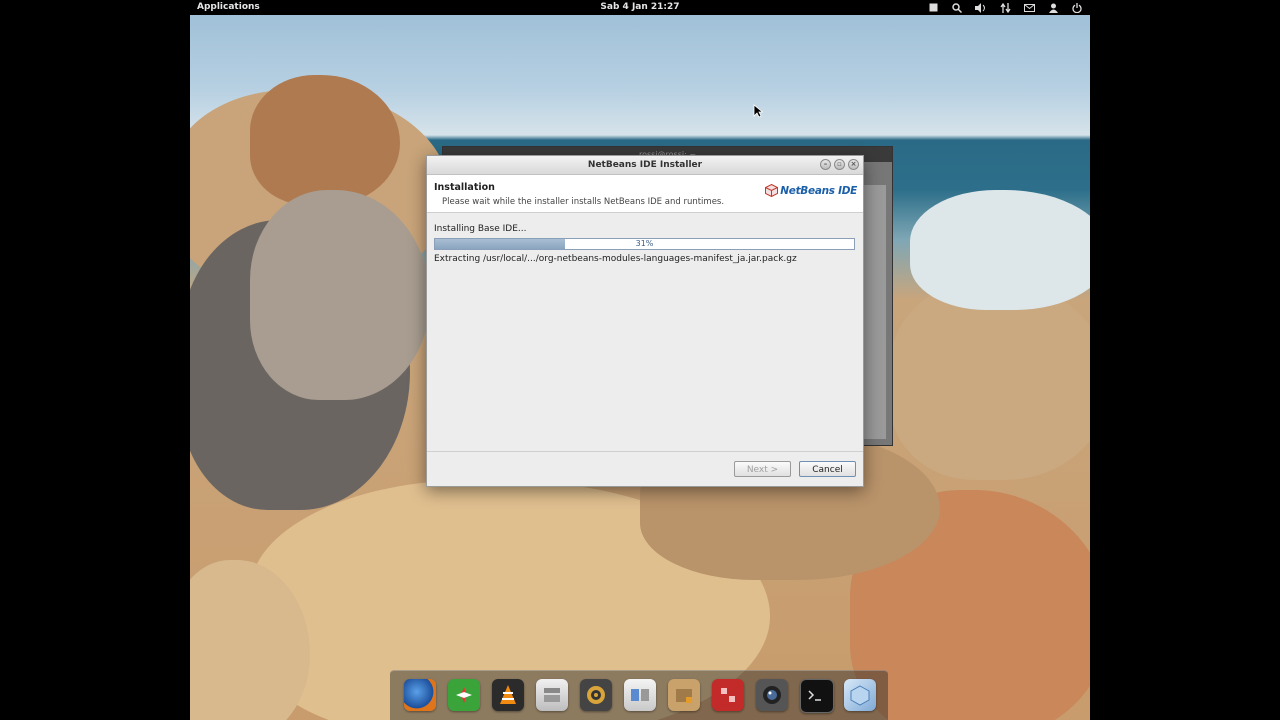 This screenshot has width=1280, height=720. What do you see at coordinates (1077, 7) in the screenshot?
I see `power-icon` at bounding box center [1077, 7].